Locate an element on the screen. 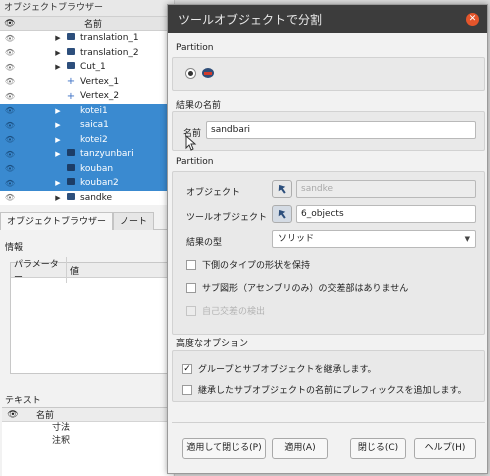  vertex-icon: + is located at coordinates (71, 82).